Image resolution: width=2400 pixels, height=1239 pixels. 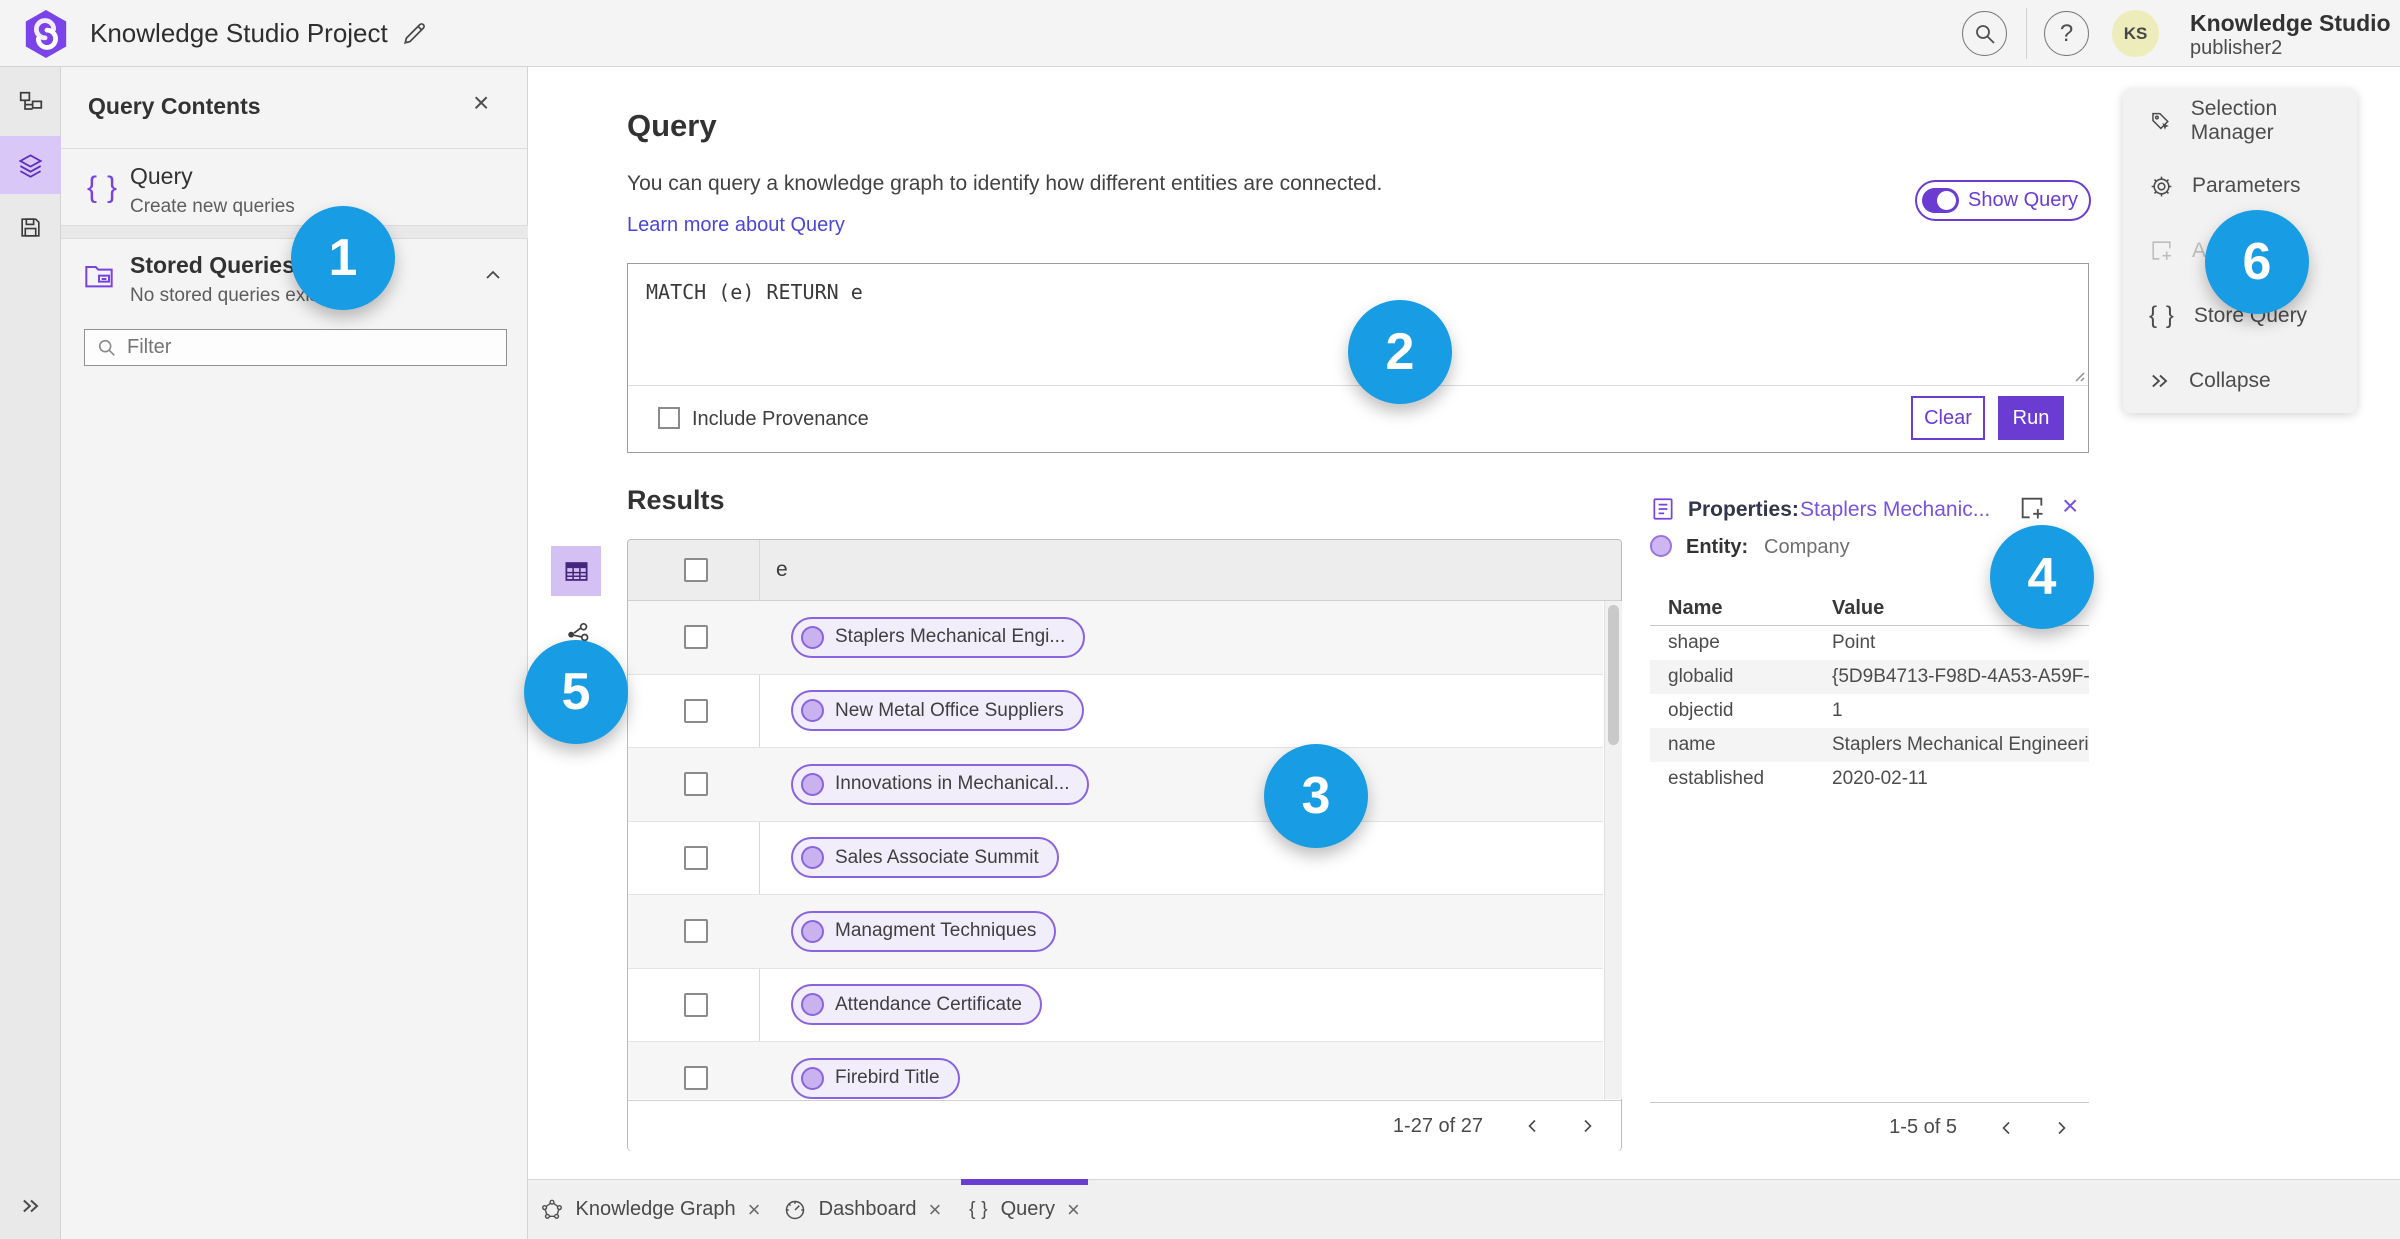 What do you see at coordinates (2070, 506) in the screenshot?
I see `close-properties-icon: ×` at bounding box center [2070, 506].